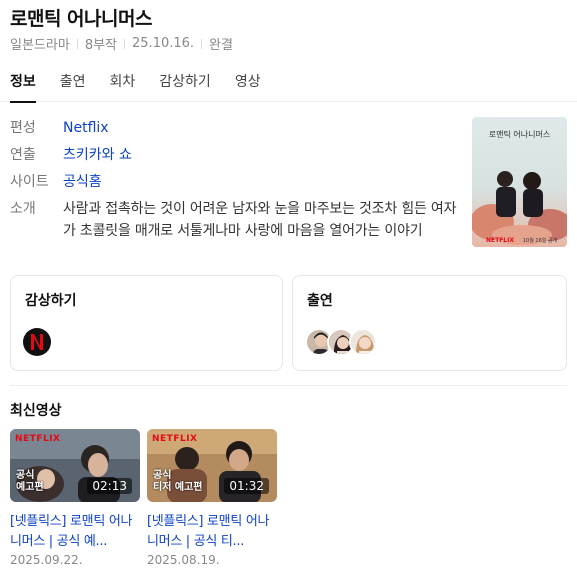  I want to click on poster-image: 로맨틱 어나니머스 NETFLIX 10월 16일 공개, so click(519, 182).